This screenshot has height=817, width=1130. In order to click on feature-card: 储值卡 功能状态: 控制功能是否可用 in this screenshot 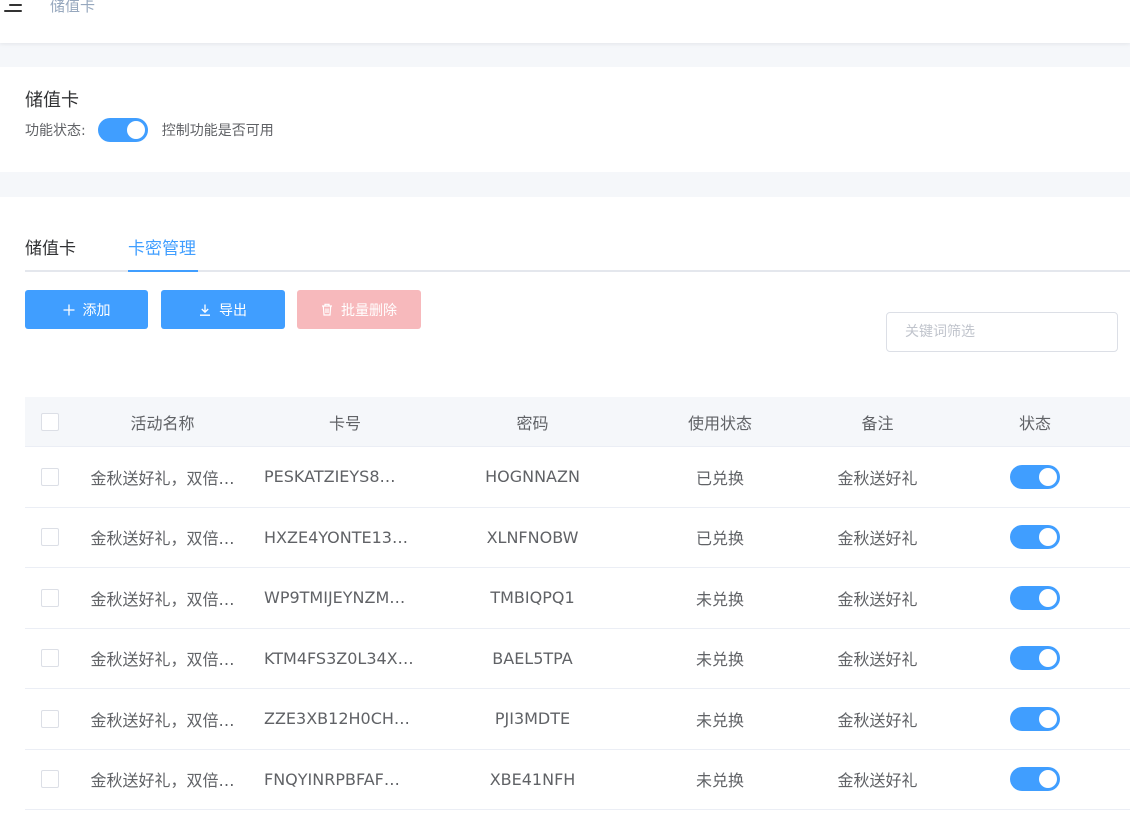, I will do `click(565, 119)`.